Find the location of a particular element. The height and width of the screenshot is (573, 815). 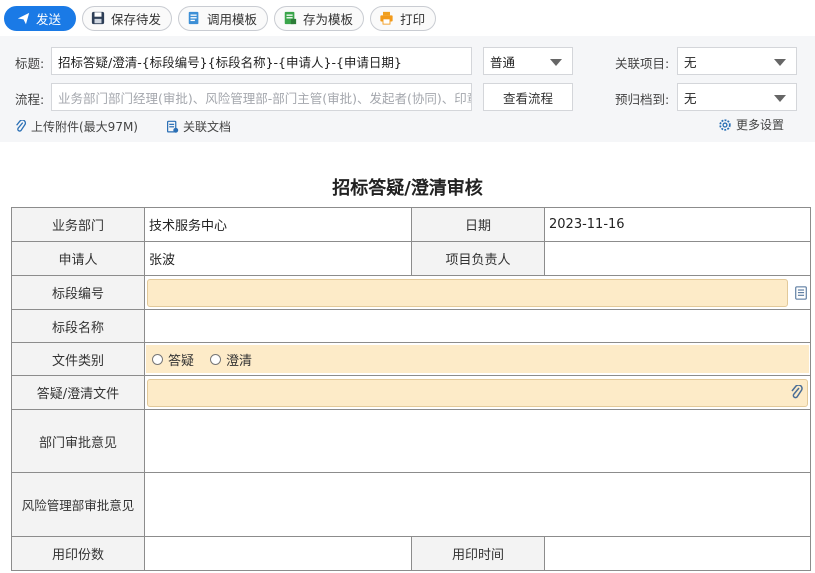

print-label: 打印 is located at coordinates (413, 19).